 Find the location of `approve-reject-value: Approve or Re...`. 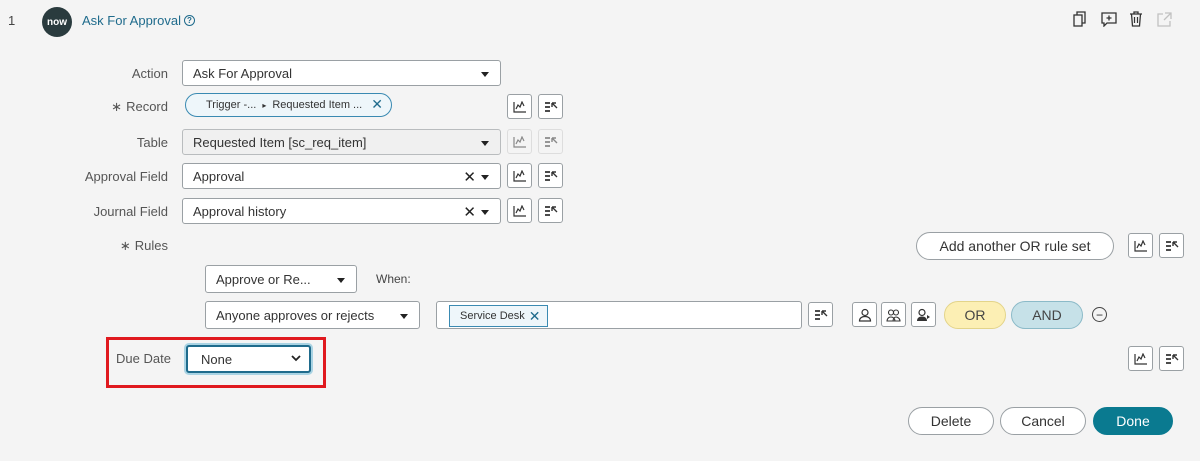

approve-reject-value: Approve or Re... is located at coordinates (263, 279).